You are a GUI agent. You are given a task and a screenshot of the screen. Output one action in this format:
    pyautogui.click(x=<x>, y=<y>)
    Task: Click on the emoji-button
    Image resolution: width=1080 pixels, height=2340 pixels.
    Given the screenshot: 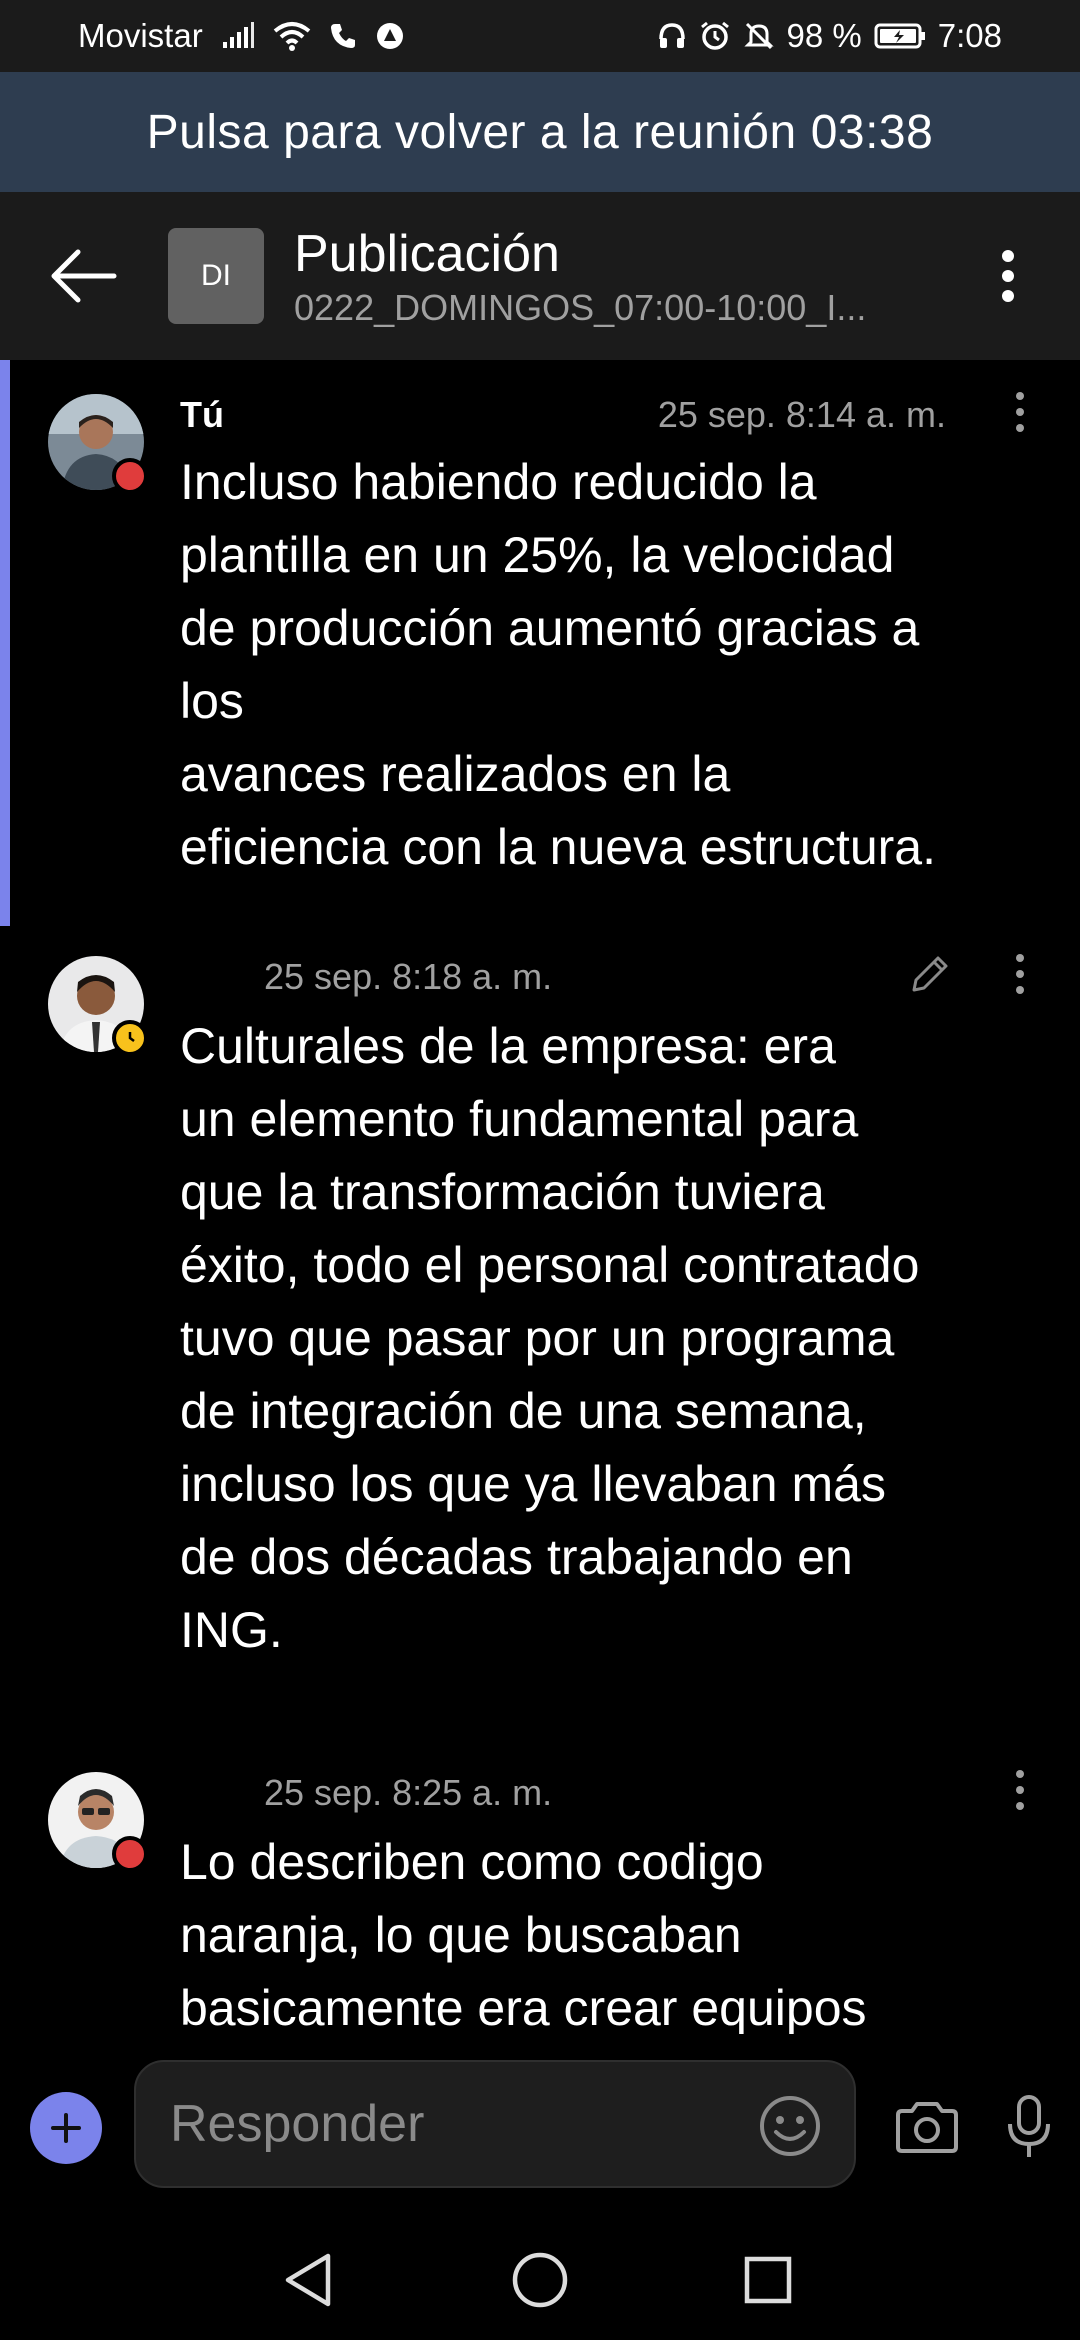 What is the action you would take?
    pyautogui.click(x=790, y=2126)
    